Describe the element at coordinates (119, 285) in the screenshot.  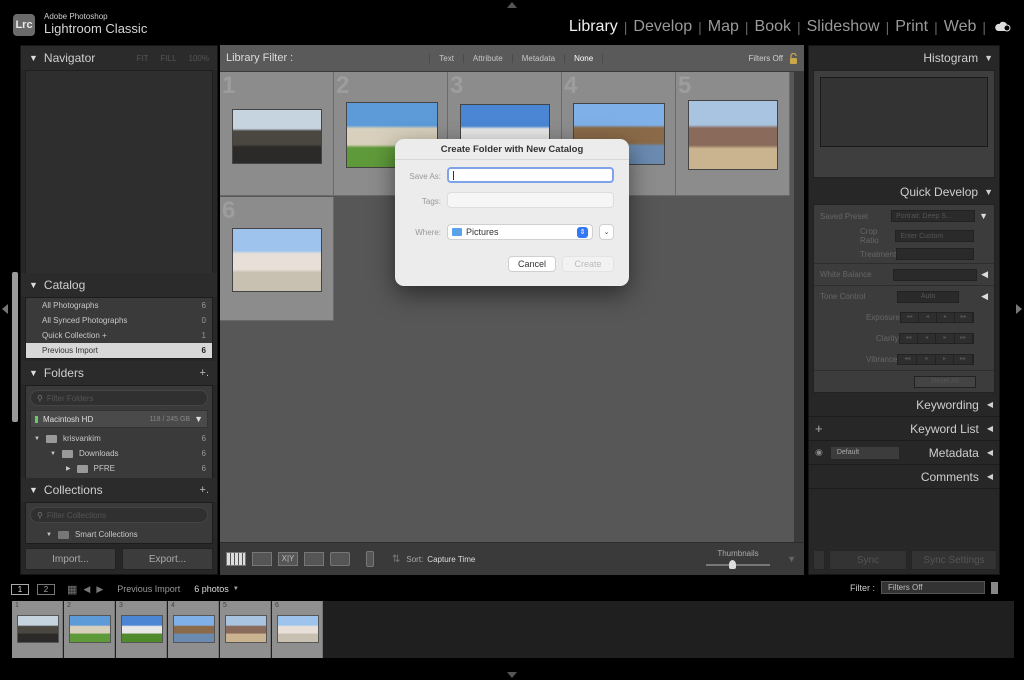
I see `catalog-header: ▼ Catalog` at that location.